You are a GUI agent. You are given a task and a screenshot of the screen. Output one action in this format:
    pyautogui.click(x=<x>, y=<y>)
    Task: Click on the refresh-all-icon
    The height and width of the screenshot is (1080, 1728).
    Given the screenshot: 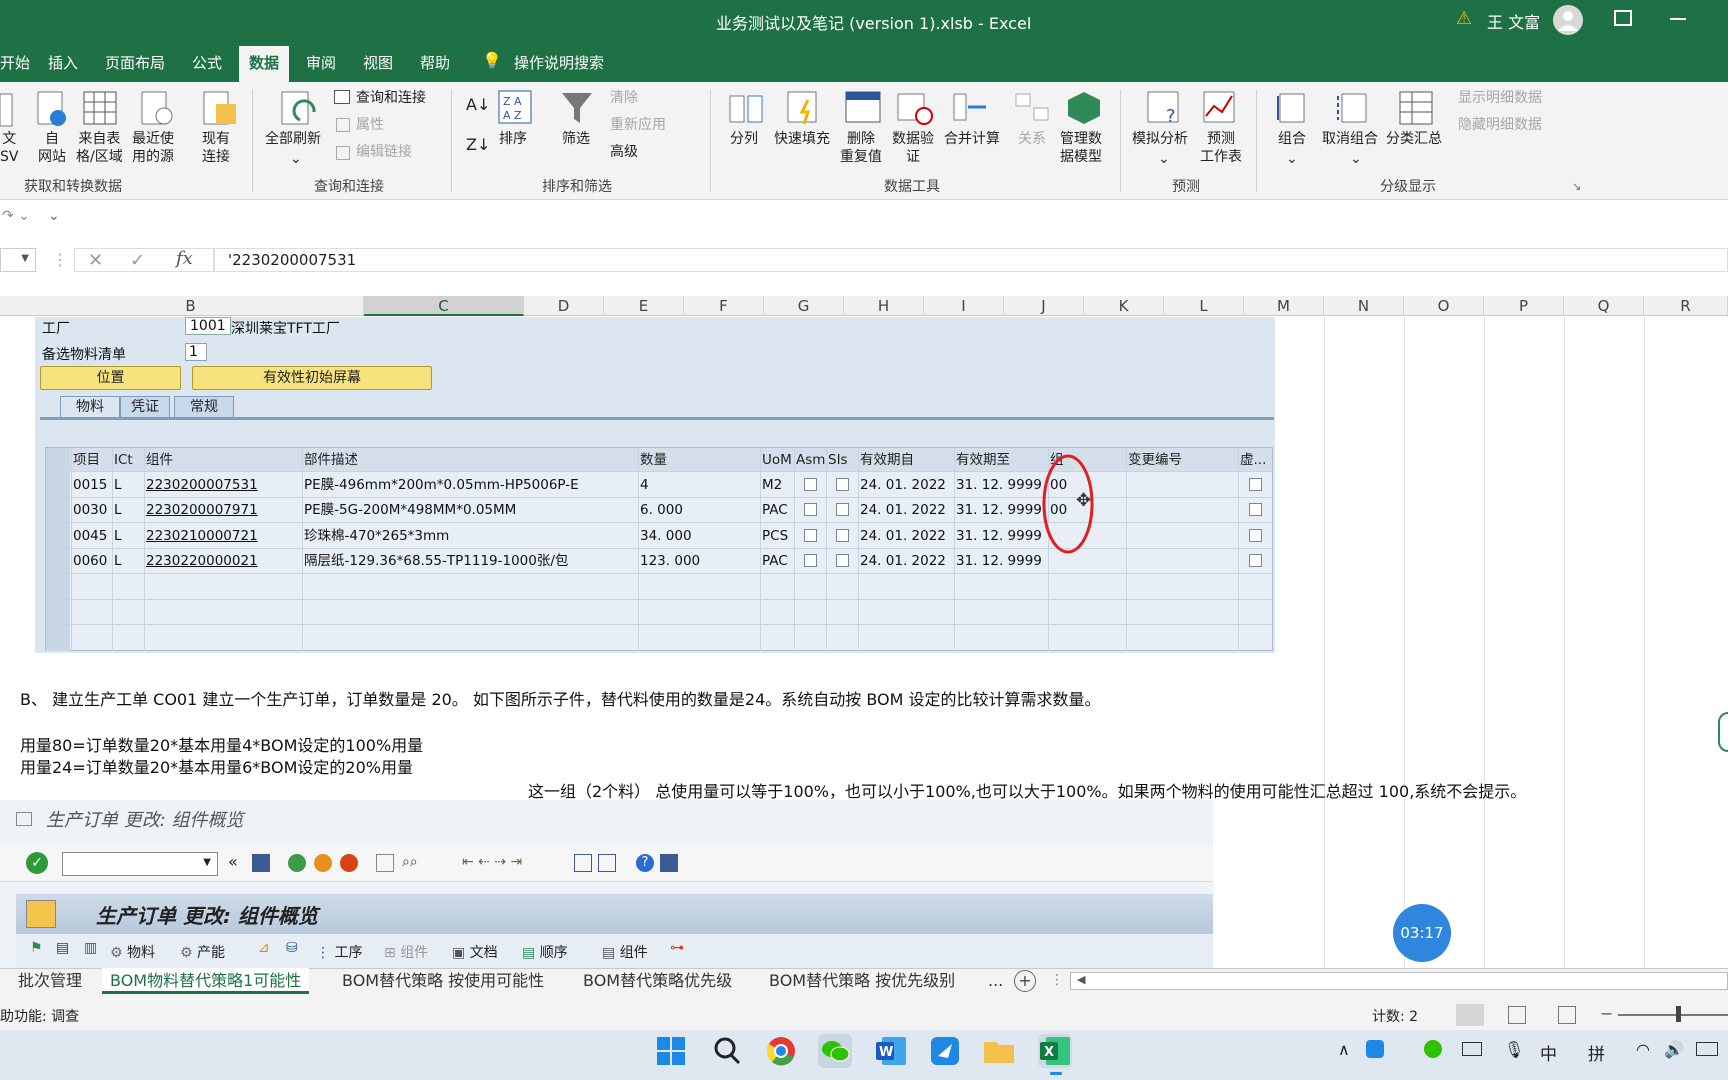 What is the action you would take?
    pyautogui.click(x=300, y=110)
    